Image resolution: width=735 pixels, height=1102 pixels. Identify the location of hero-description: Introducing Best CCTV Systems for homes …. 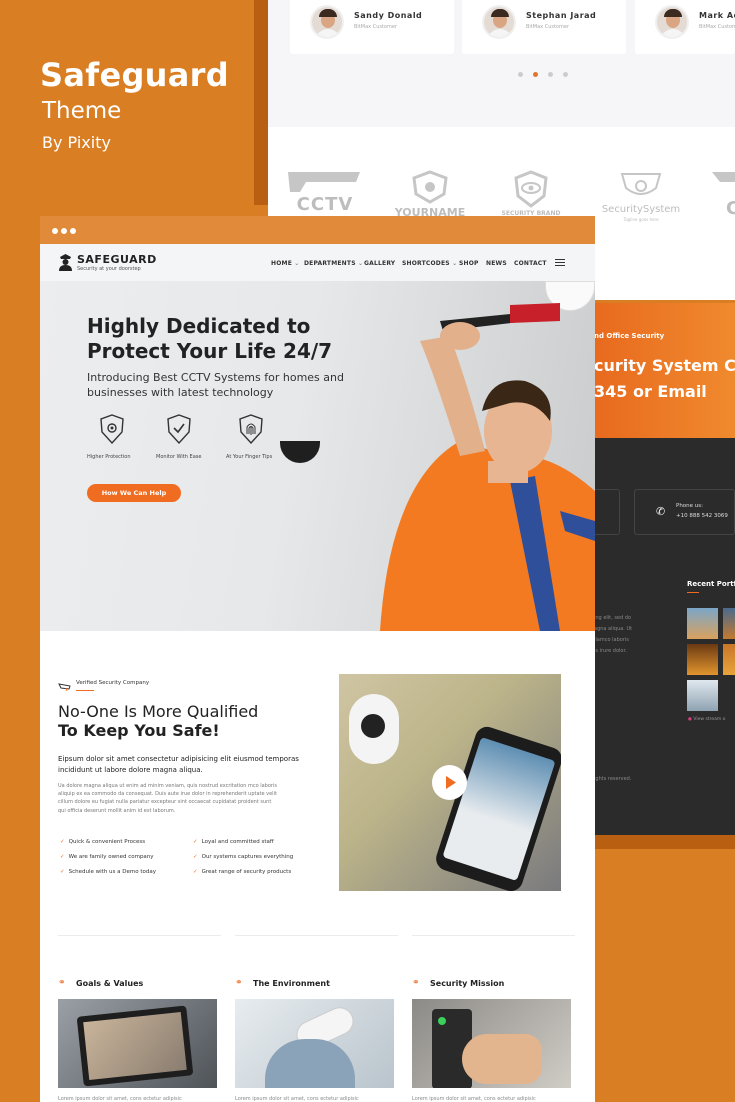
(215, 385).